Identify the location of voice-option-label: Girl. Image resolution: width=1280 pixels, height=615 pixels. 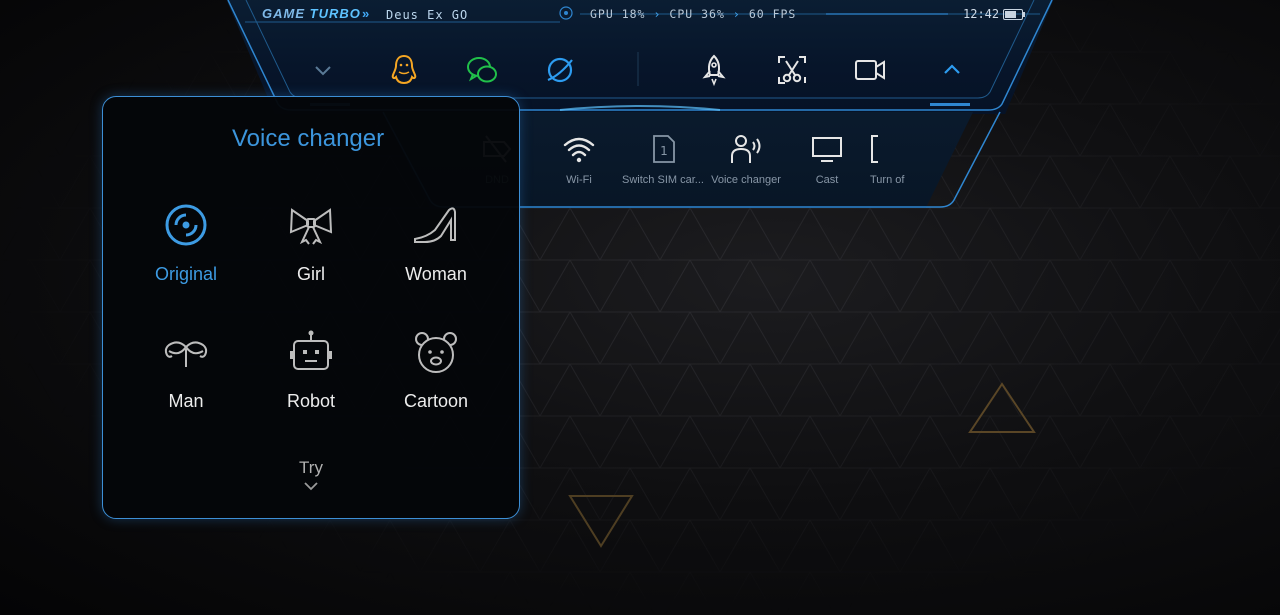
(311, 274).